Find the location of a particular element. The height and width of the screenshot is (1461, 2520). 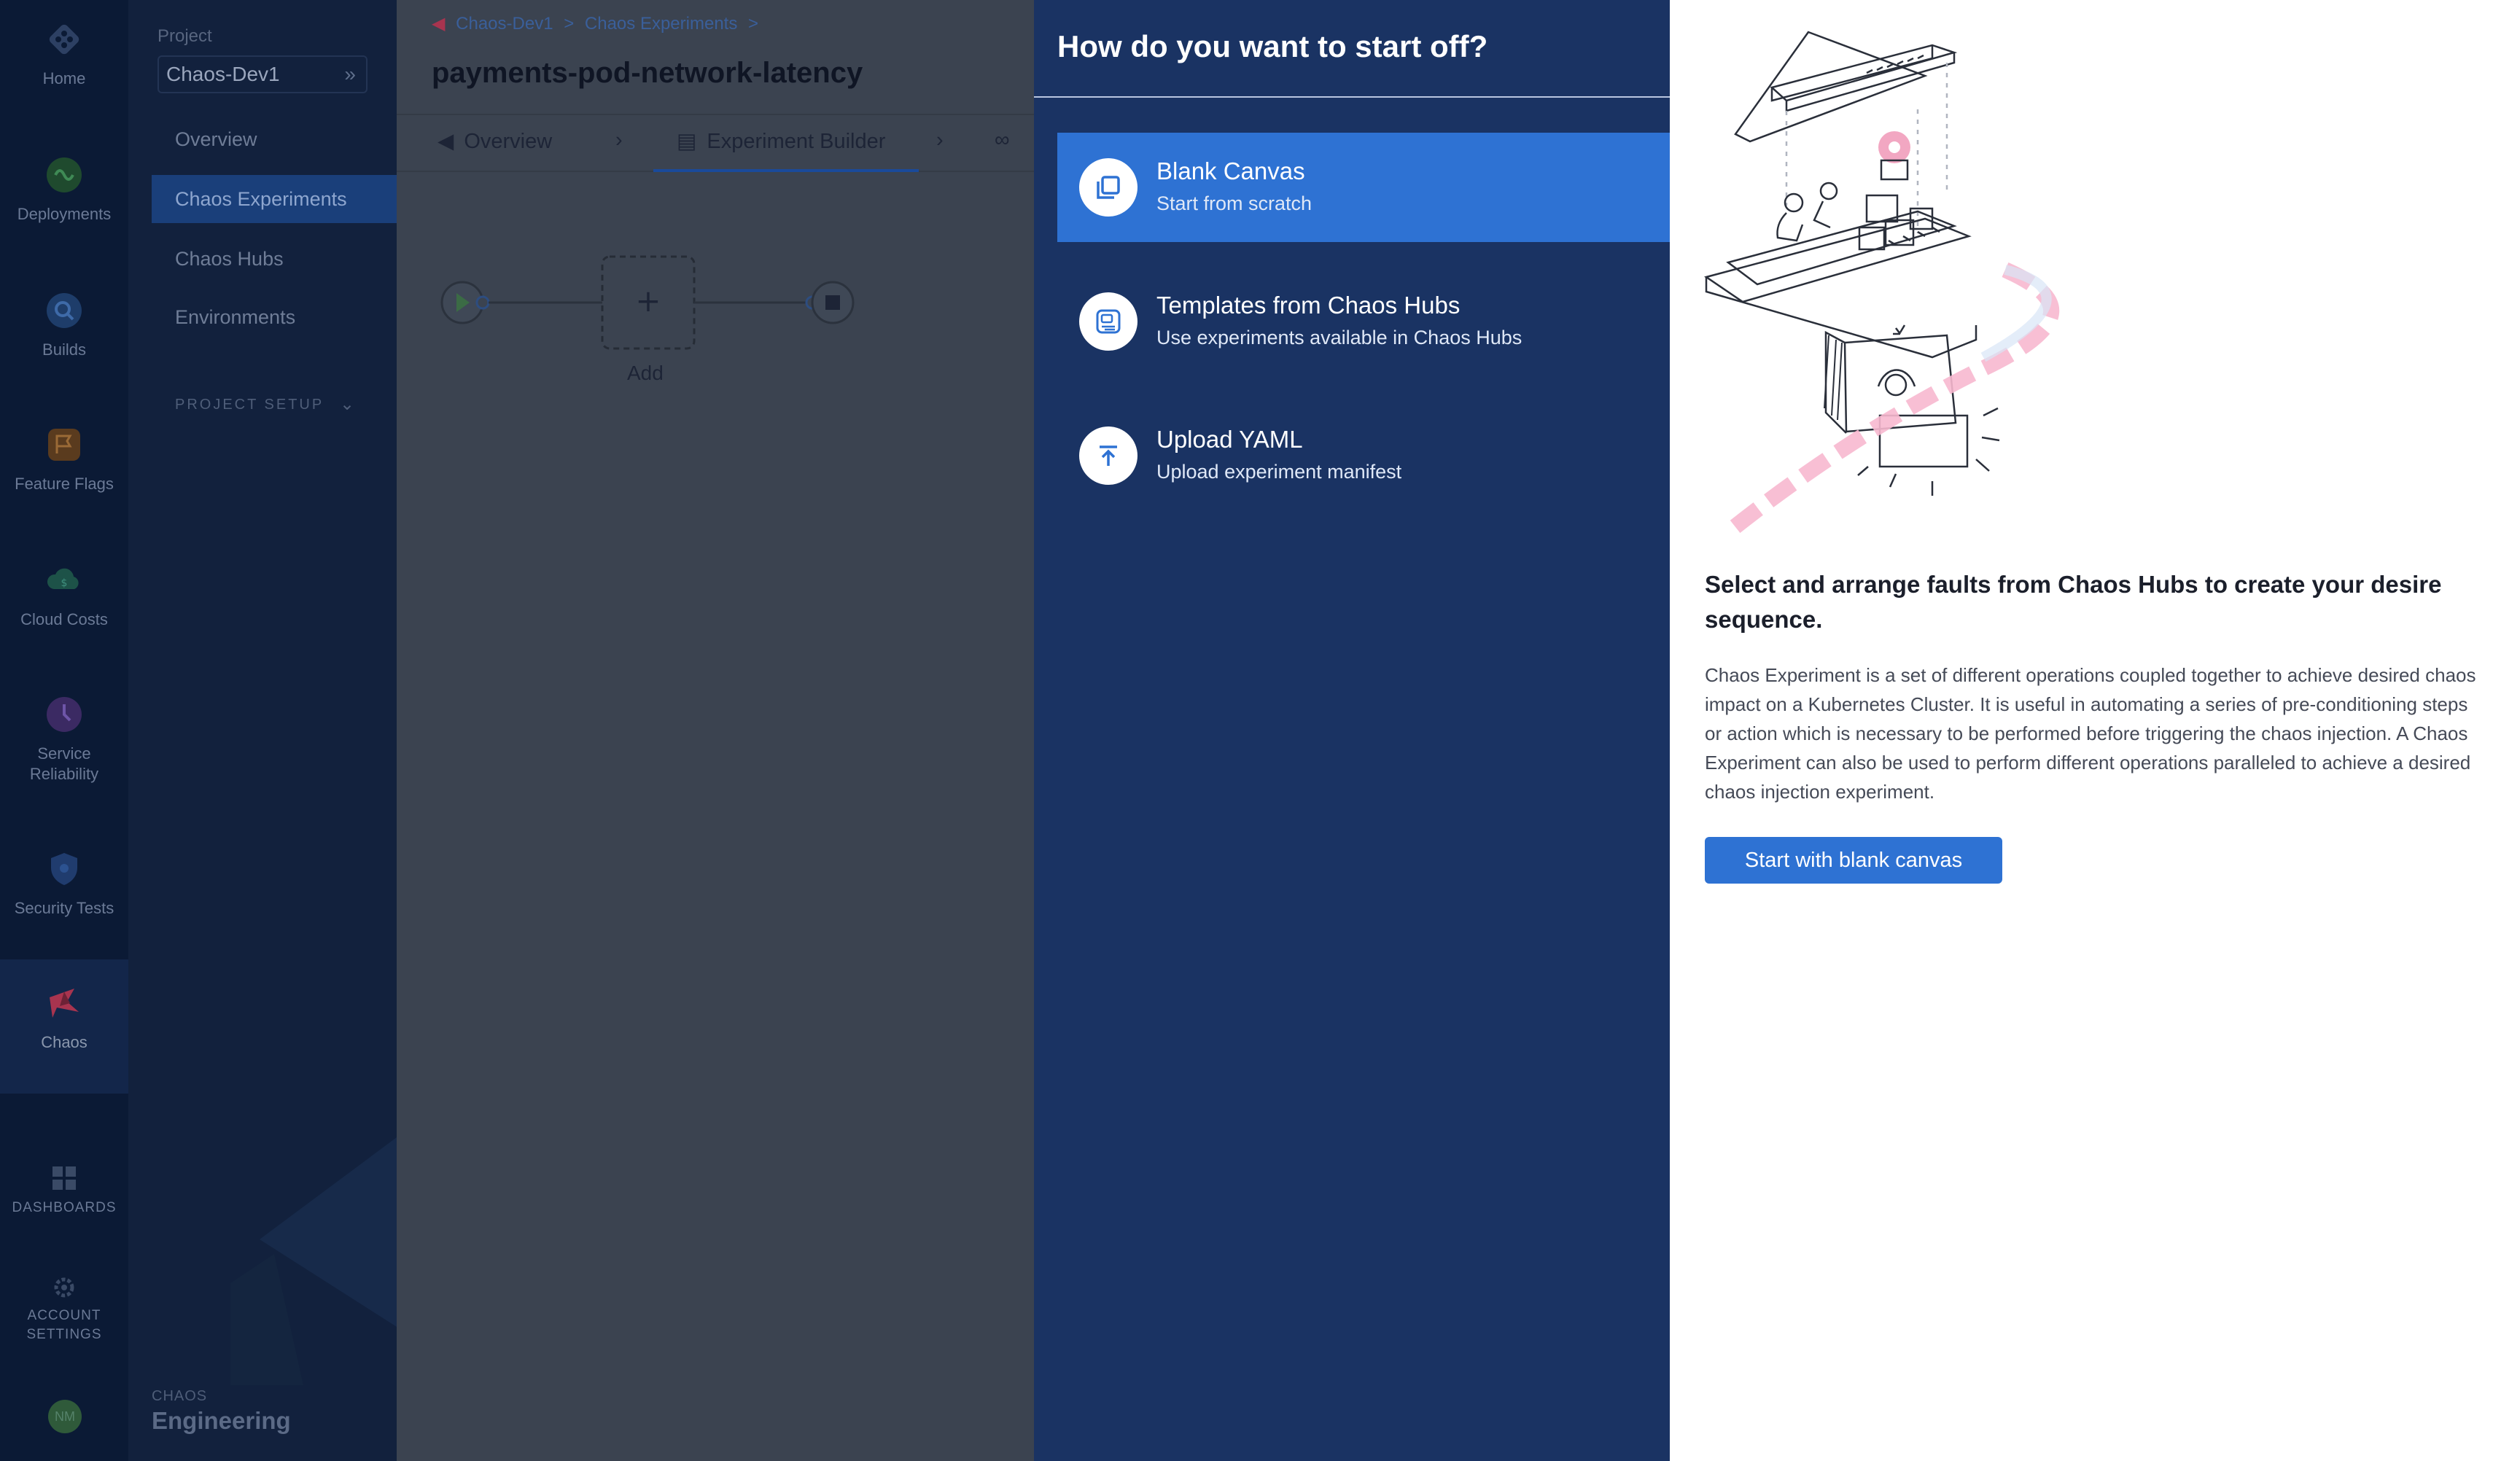

option-title: Blank Canvas is located at coordinates (1230, 170).